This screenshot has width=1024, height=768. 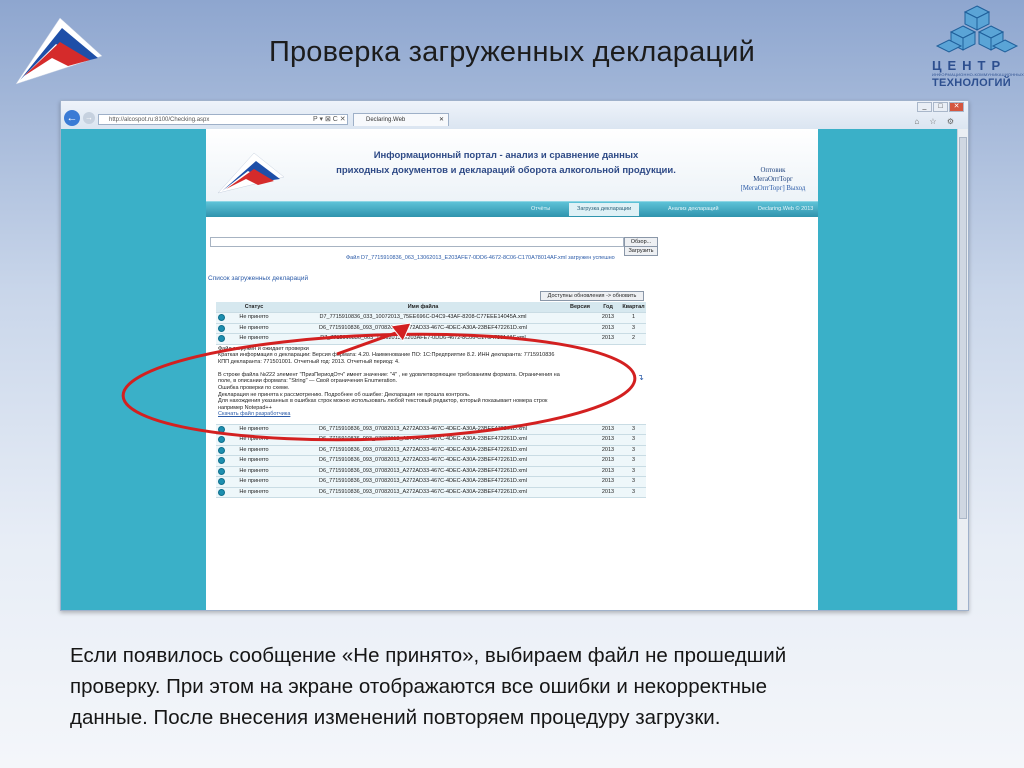 What do you see at coordinates (417, 242) in the screenshot?
I see `file-path-input` at bounding box center [417, 242].